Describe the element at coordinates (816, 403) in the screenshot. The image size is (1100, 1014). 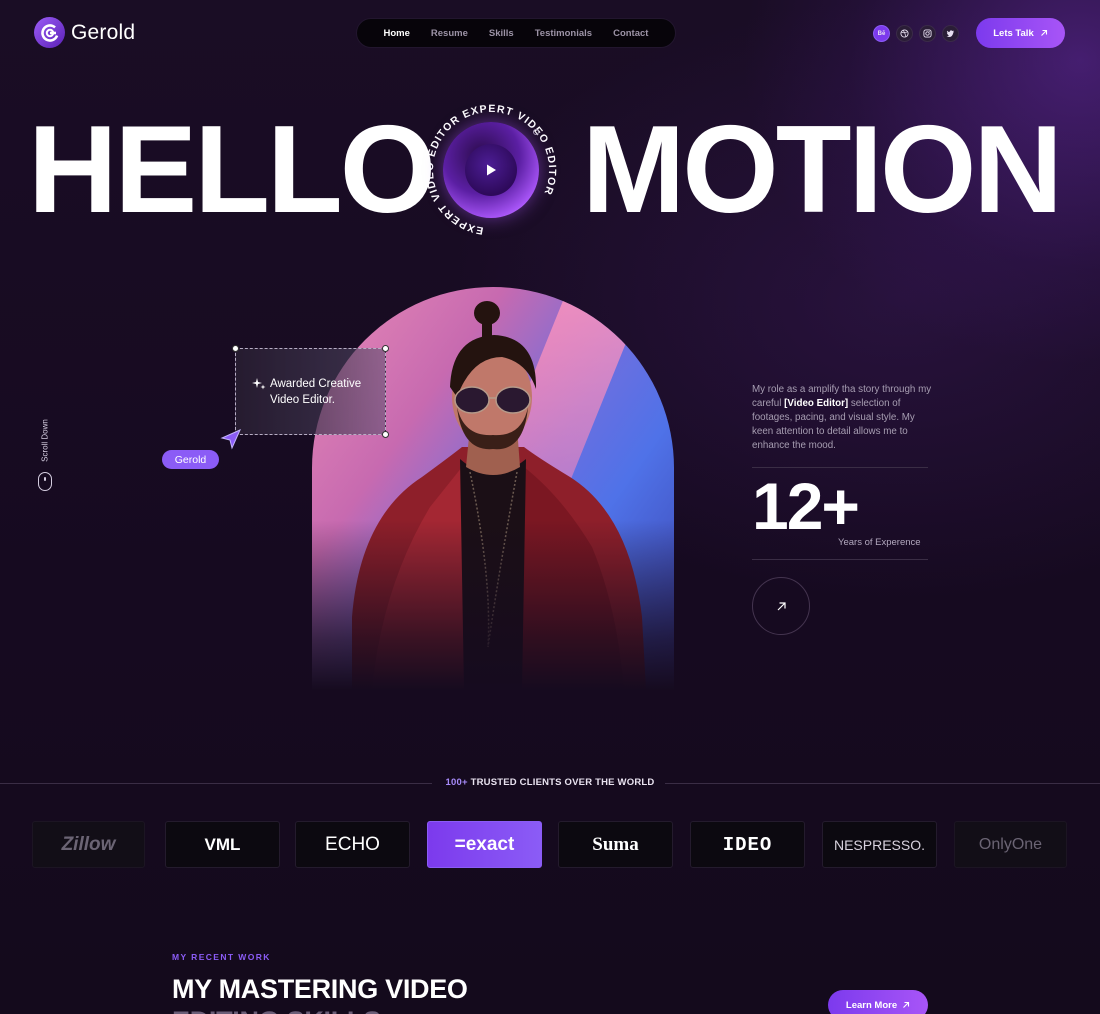
I see `role-text-highlight: [Video Editor]` at that location.